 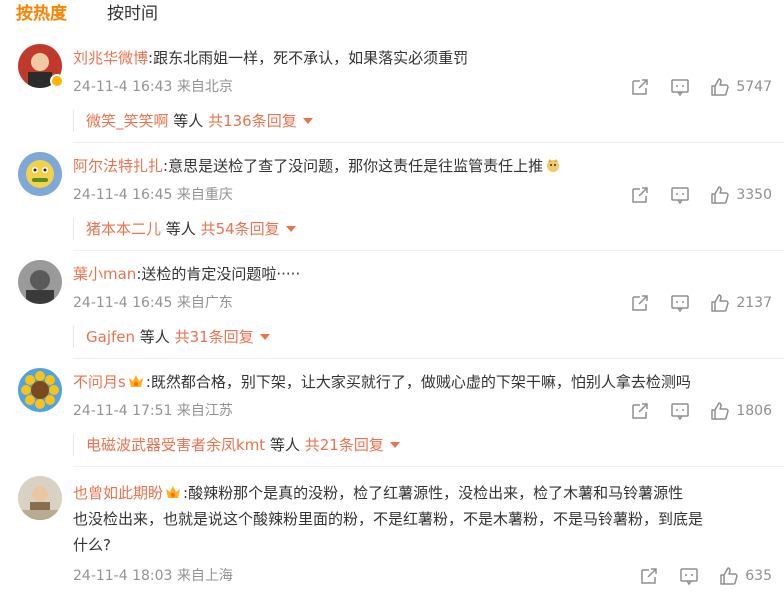 I want to click on location: 来自上海, so click(x=204, y=576).